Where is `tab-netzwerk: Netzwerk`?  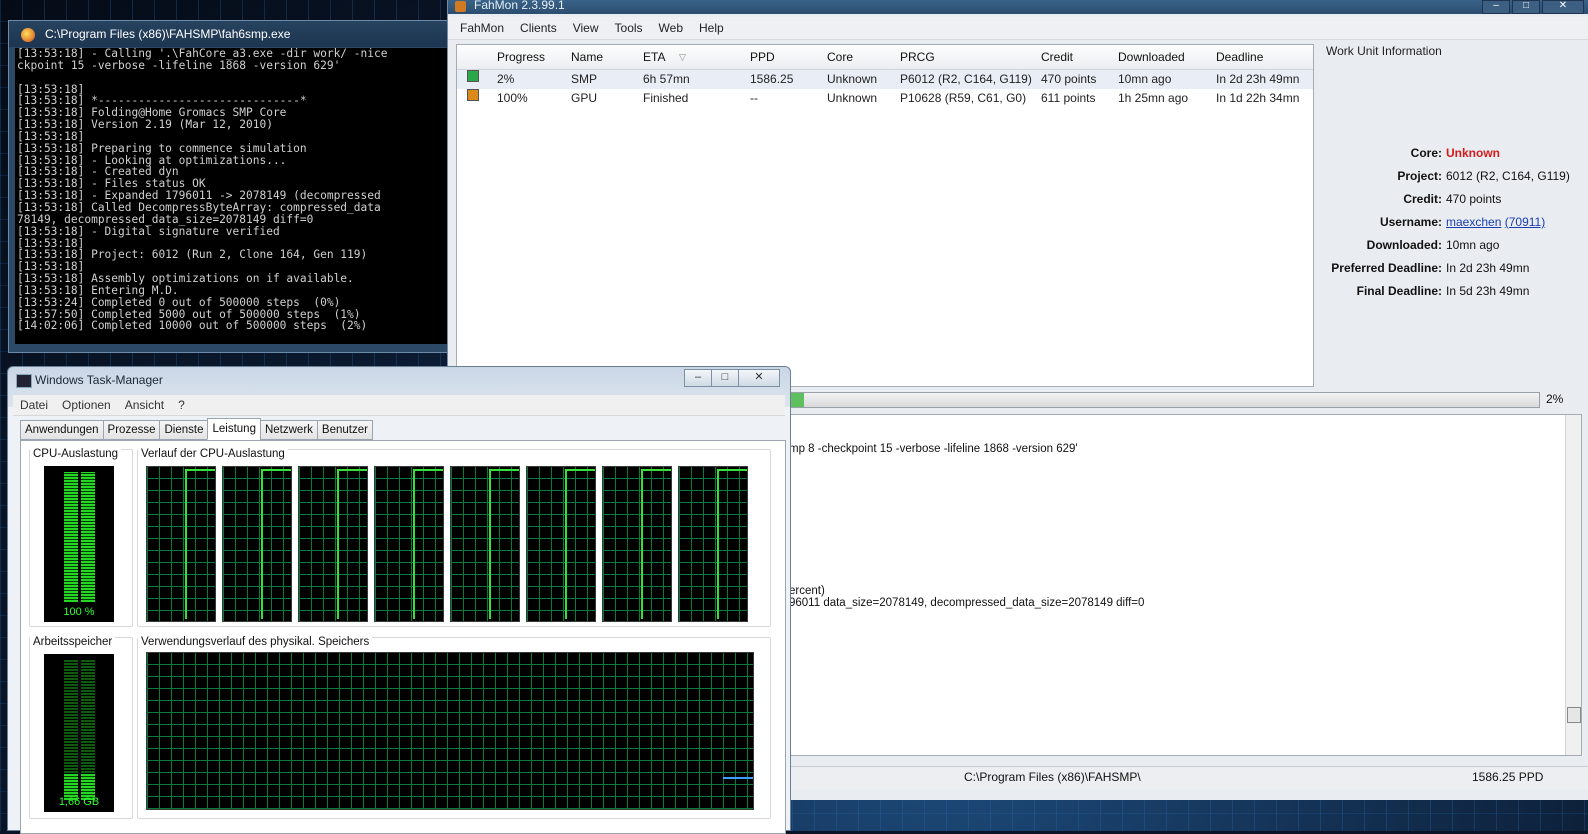
tab-netzwerk: Netzwerk is located at coordinates (288, 430).